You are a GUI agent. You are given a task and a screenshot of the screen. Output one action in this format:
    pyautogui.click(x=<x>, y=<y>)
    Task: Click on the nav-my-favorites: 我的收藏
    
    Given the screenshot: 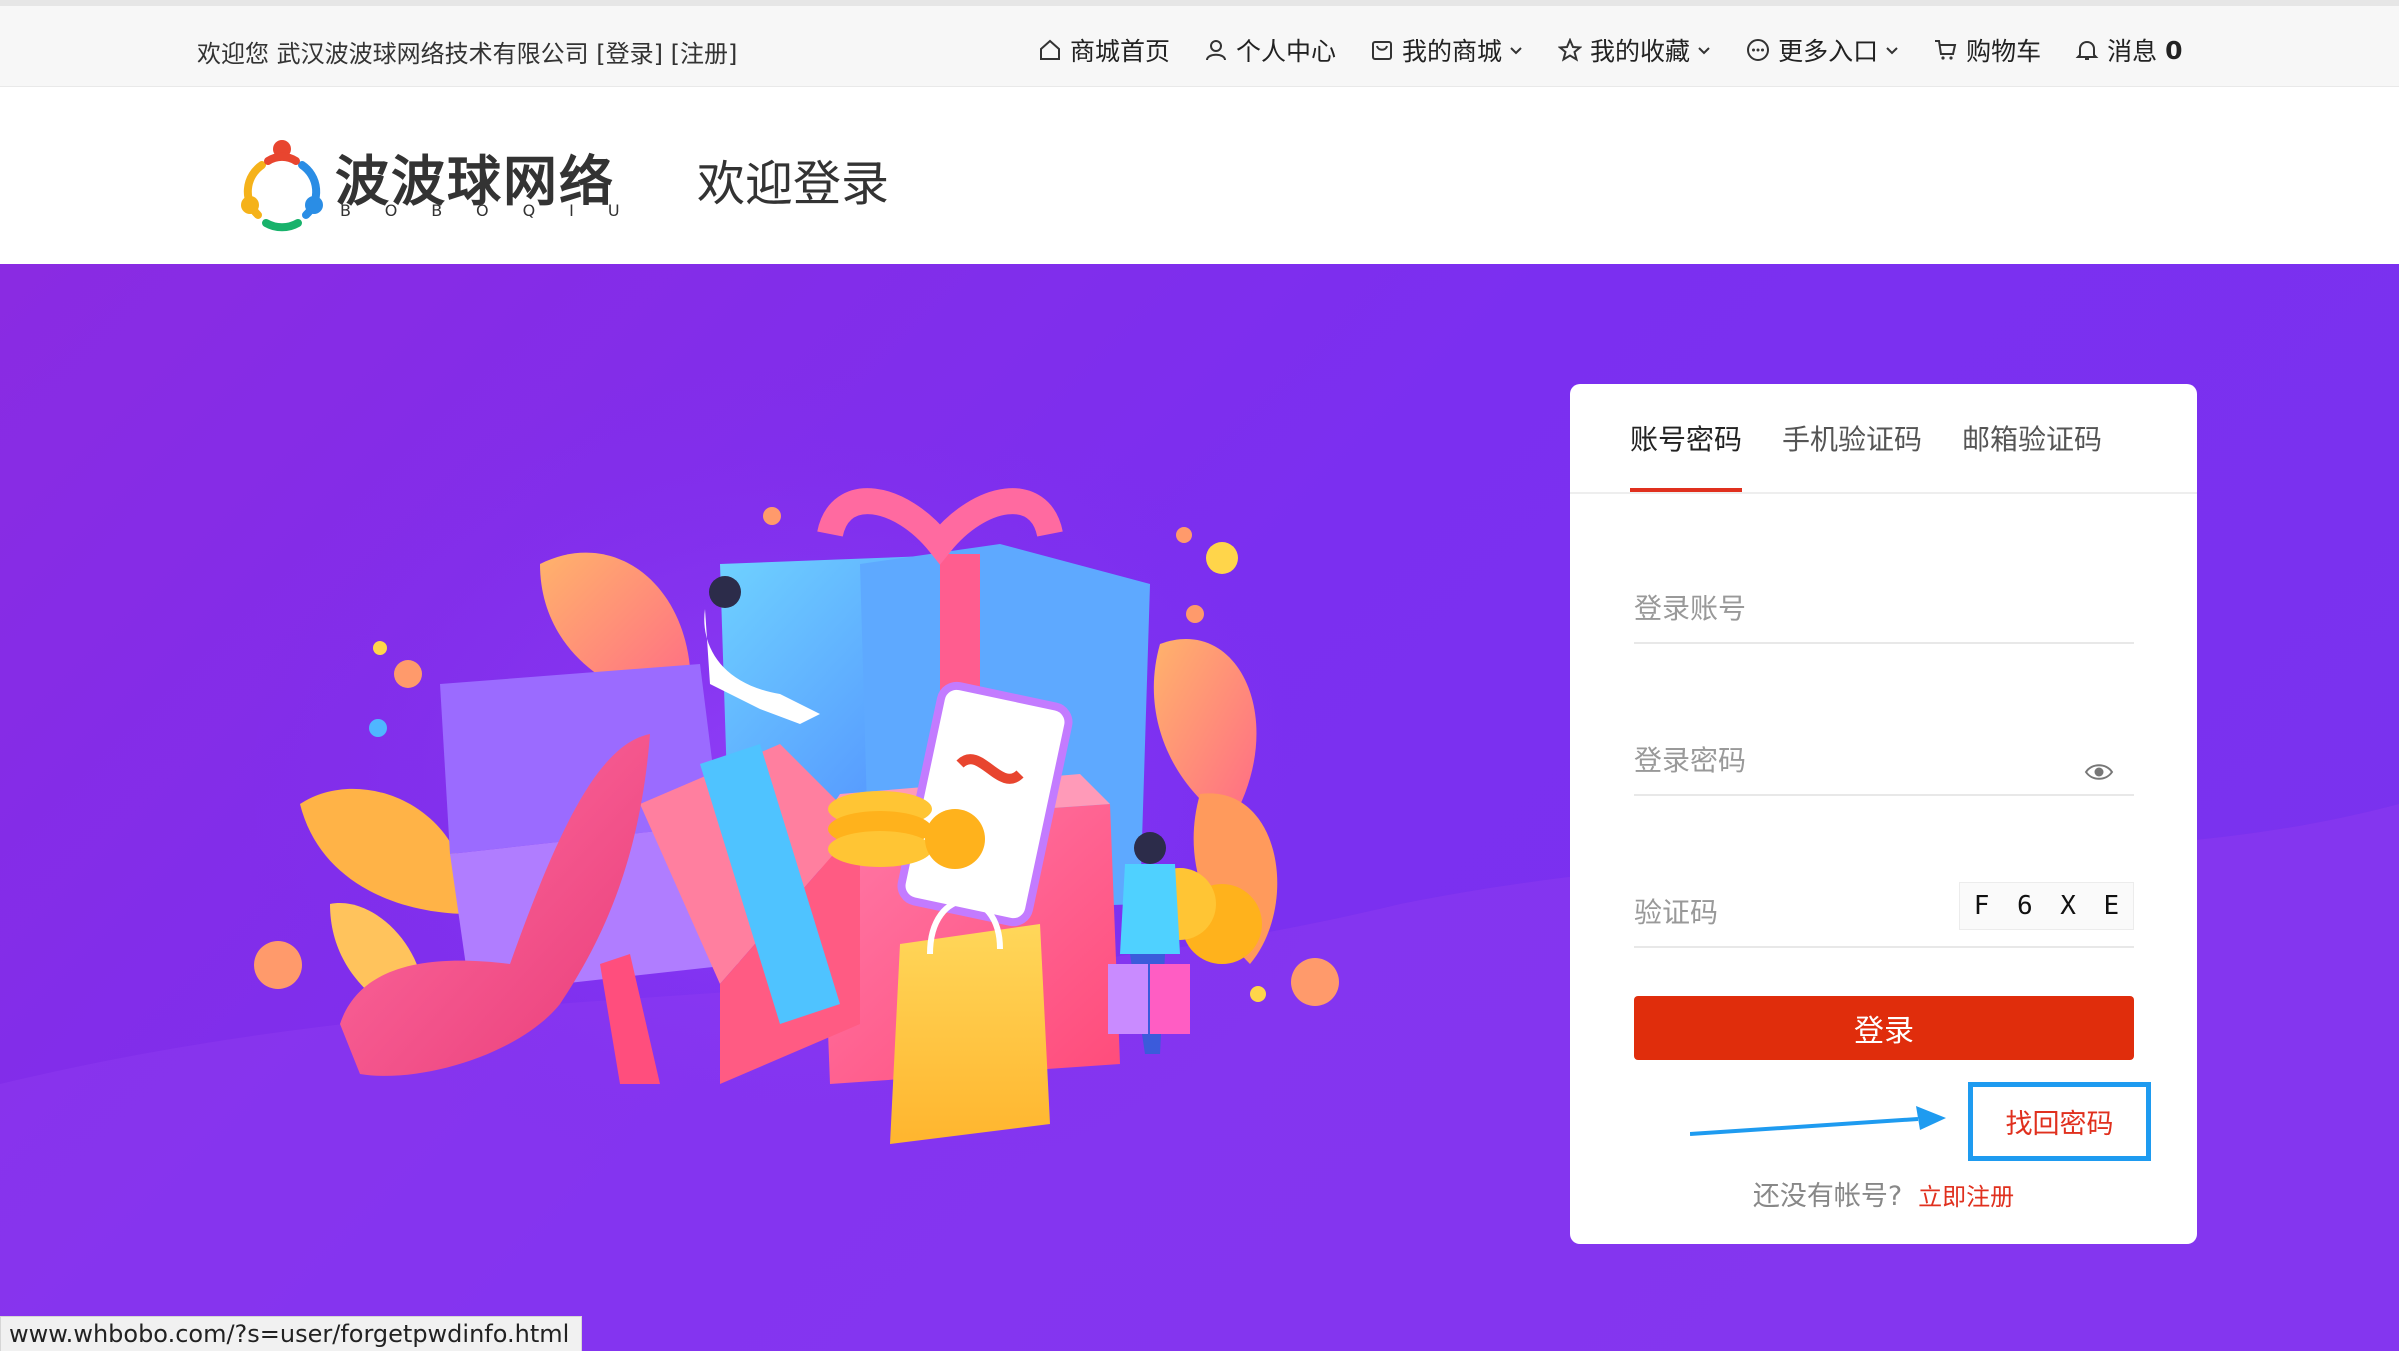 What is the action you would take?
    pyautogui.click(x=1635, y=50)
    